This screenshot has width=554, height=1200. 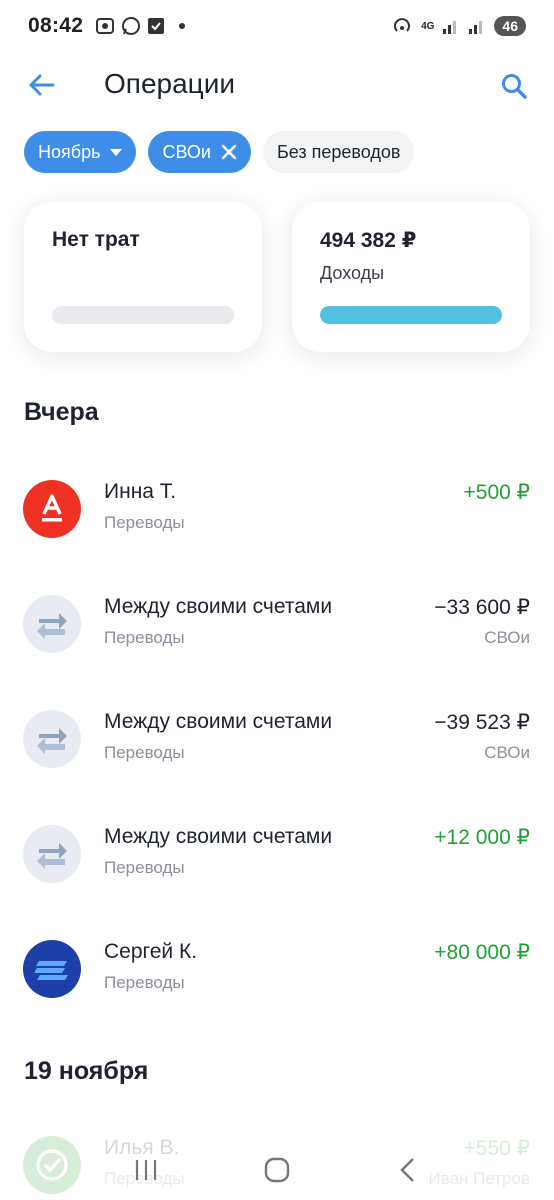 I want to click on app-header: Операции, so click(x=277, y=85).